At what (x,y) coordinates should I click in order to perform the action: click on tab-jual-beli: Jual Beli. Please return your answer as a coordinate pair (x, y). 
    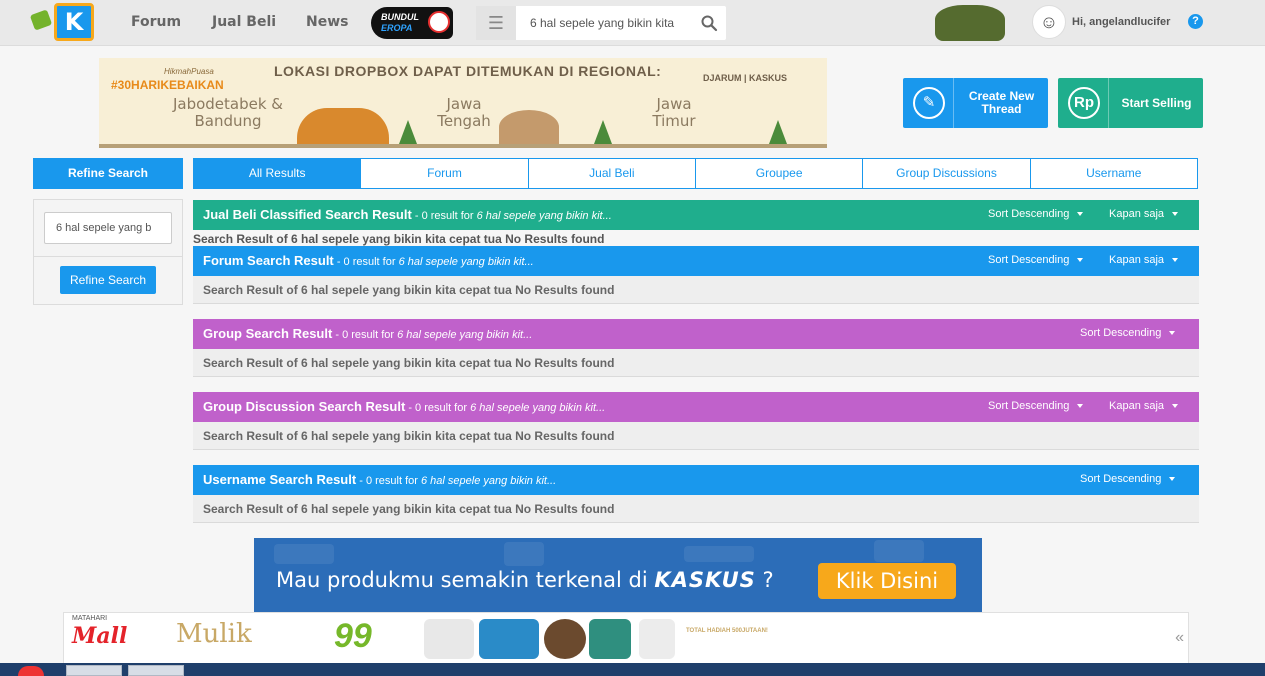
    Looking at the image, I should click on (612, 173).